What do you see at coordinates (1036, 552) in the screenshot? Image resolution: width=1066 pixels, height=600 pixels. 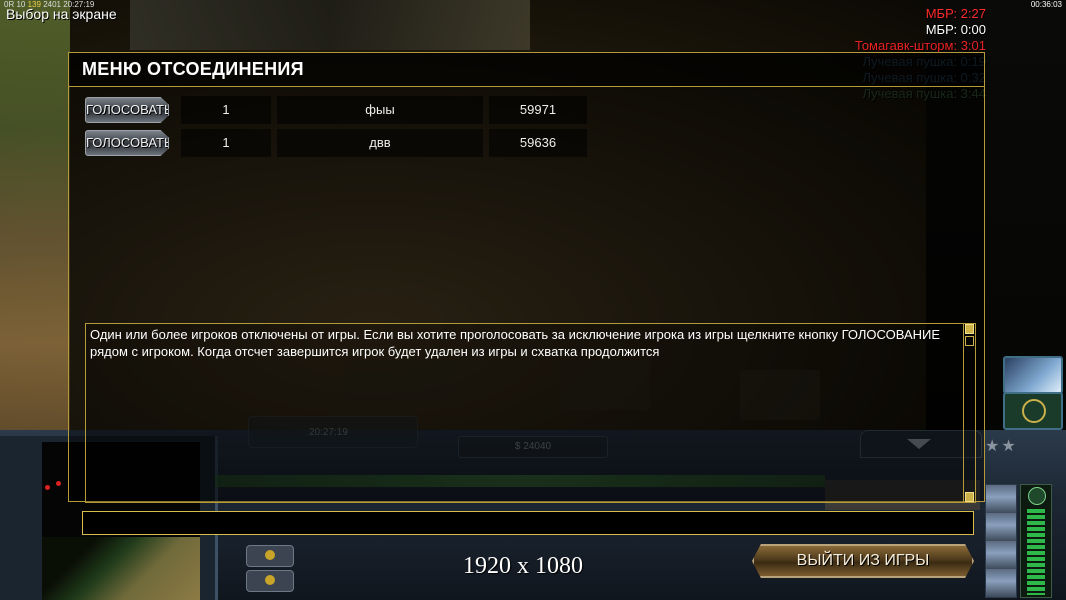 I see `power-level` at bounding box center [1036, 552].